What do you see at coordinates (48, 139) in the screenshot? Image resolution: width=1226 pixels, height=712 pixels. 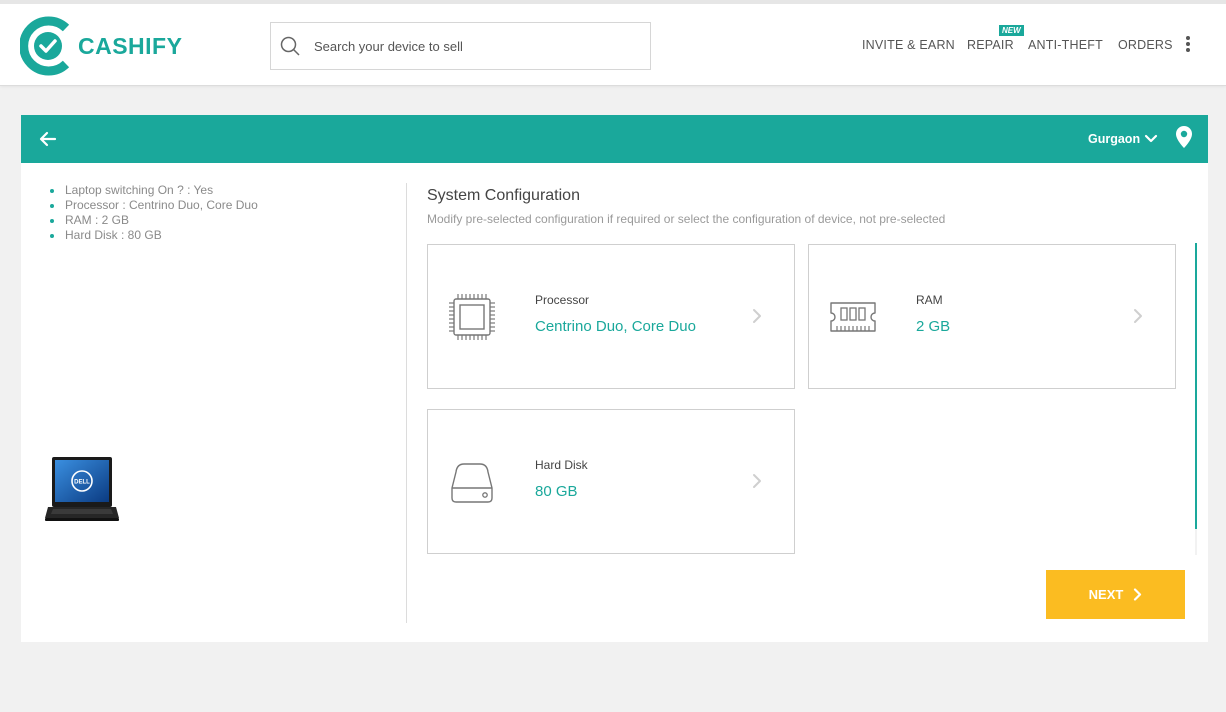 I see `arrow-left-icon` at bounding box center [48, 139].